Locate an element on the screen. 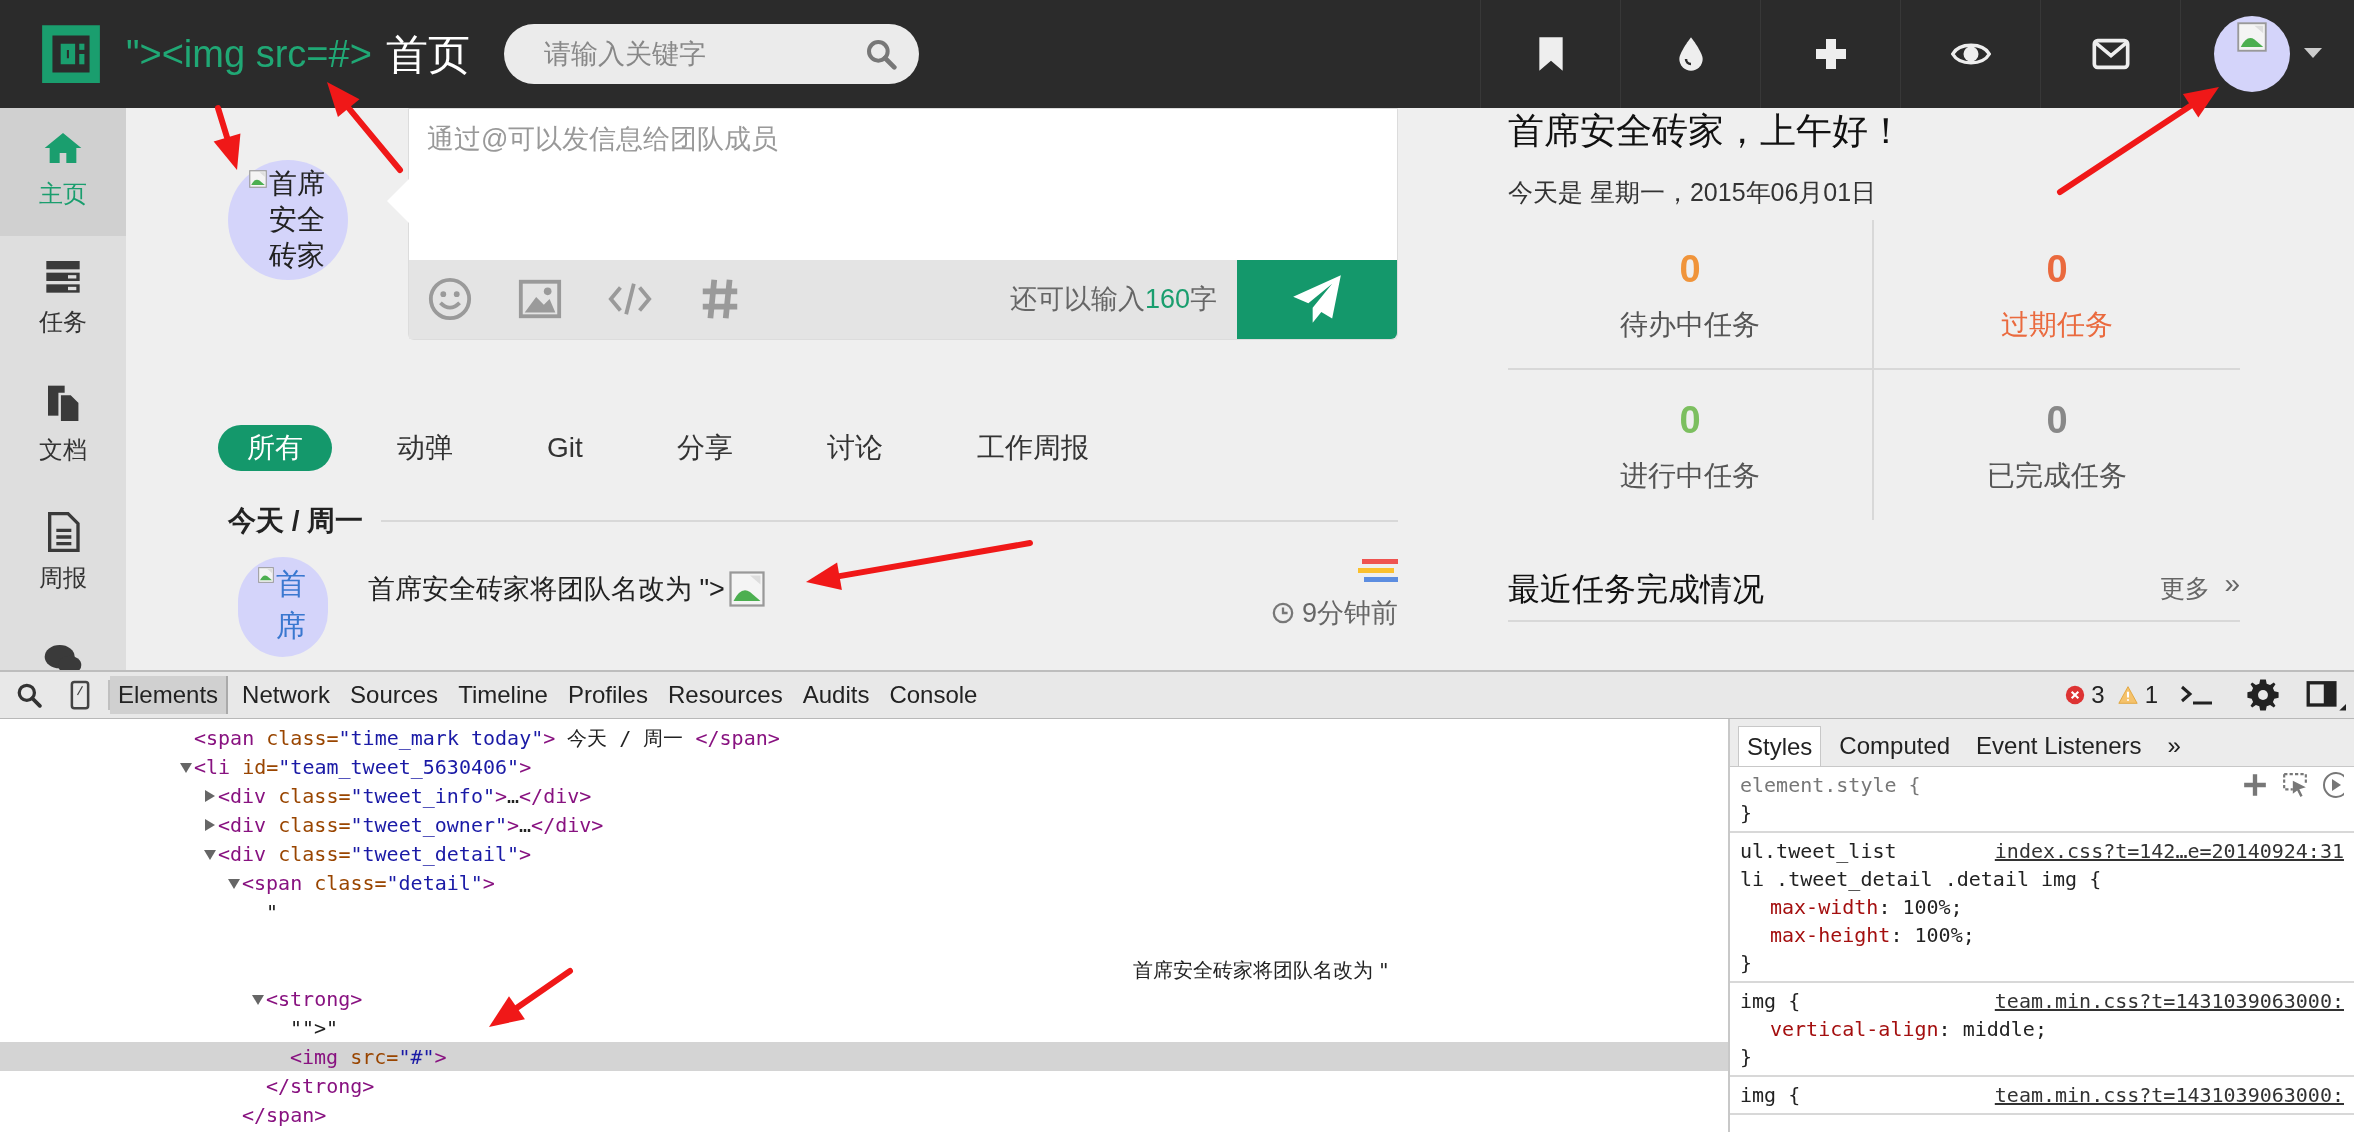 The image size is (2354, 1132). clock-icon is located at coordinates (1282, 613).